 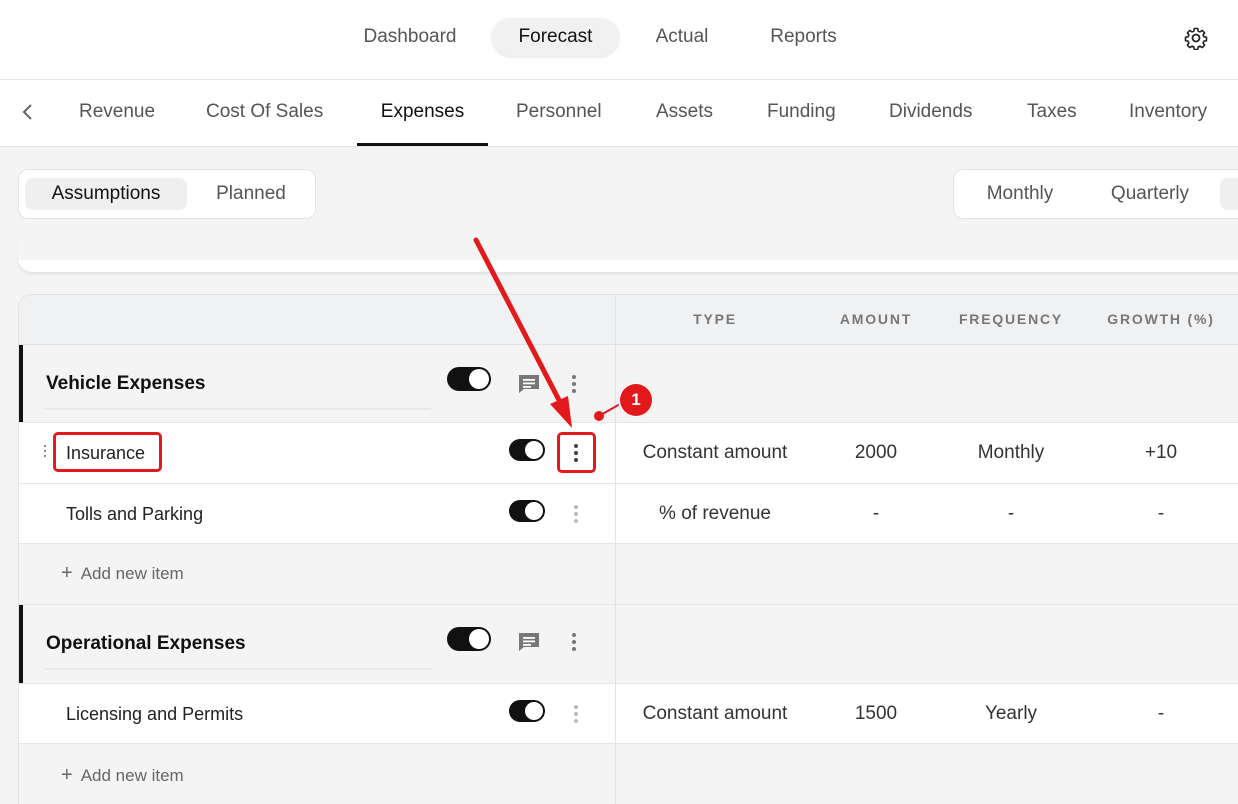 What do you see at coordinates (628, 247) in the screenshot?
I see `card-edge-cover` at bounding box center [628, 247].